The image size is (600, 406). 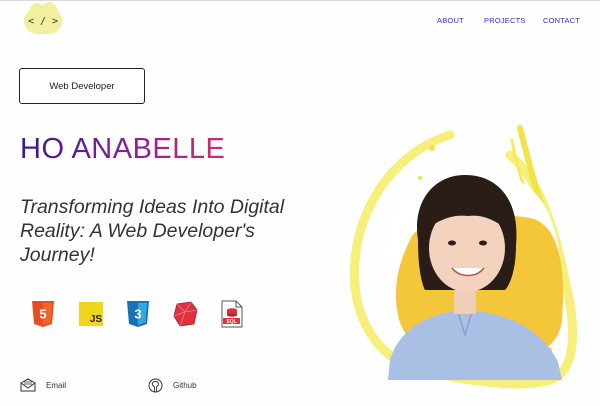 I want to click on html5-icon-text: 5, so click(x=42, y=314).